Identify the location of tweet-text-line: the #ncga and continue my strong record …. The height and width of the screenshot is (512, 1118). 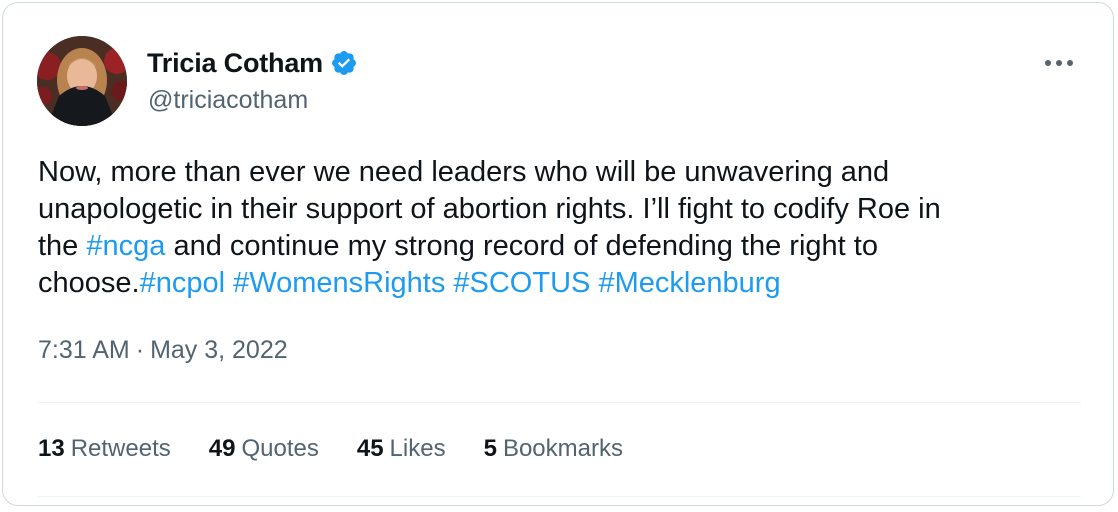
(563, 246).